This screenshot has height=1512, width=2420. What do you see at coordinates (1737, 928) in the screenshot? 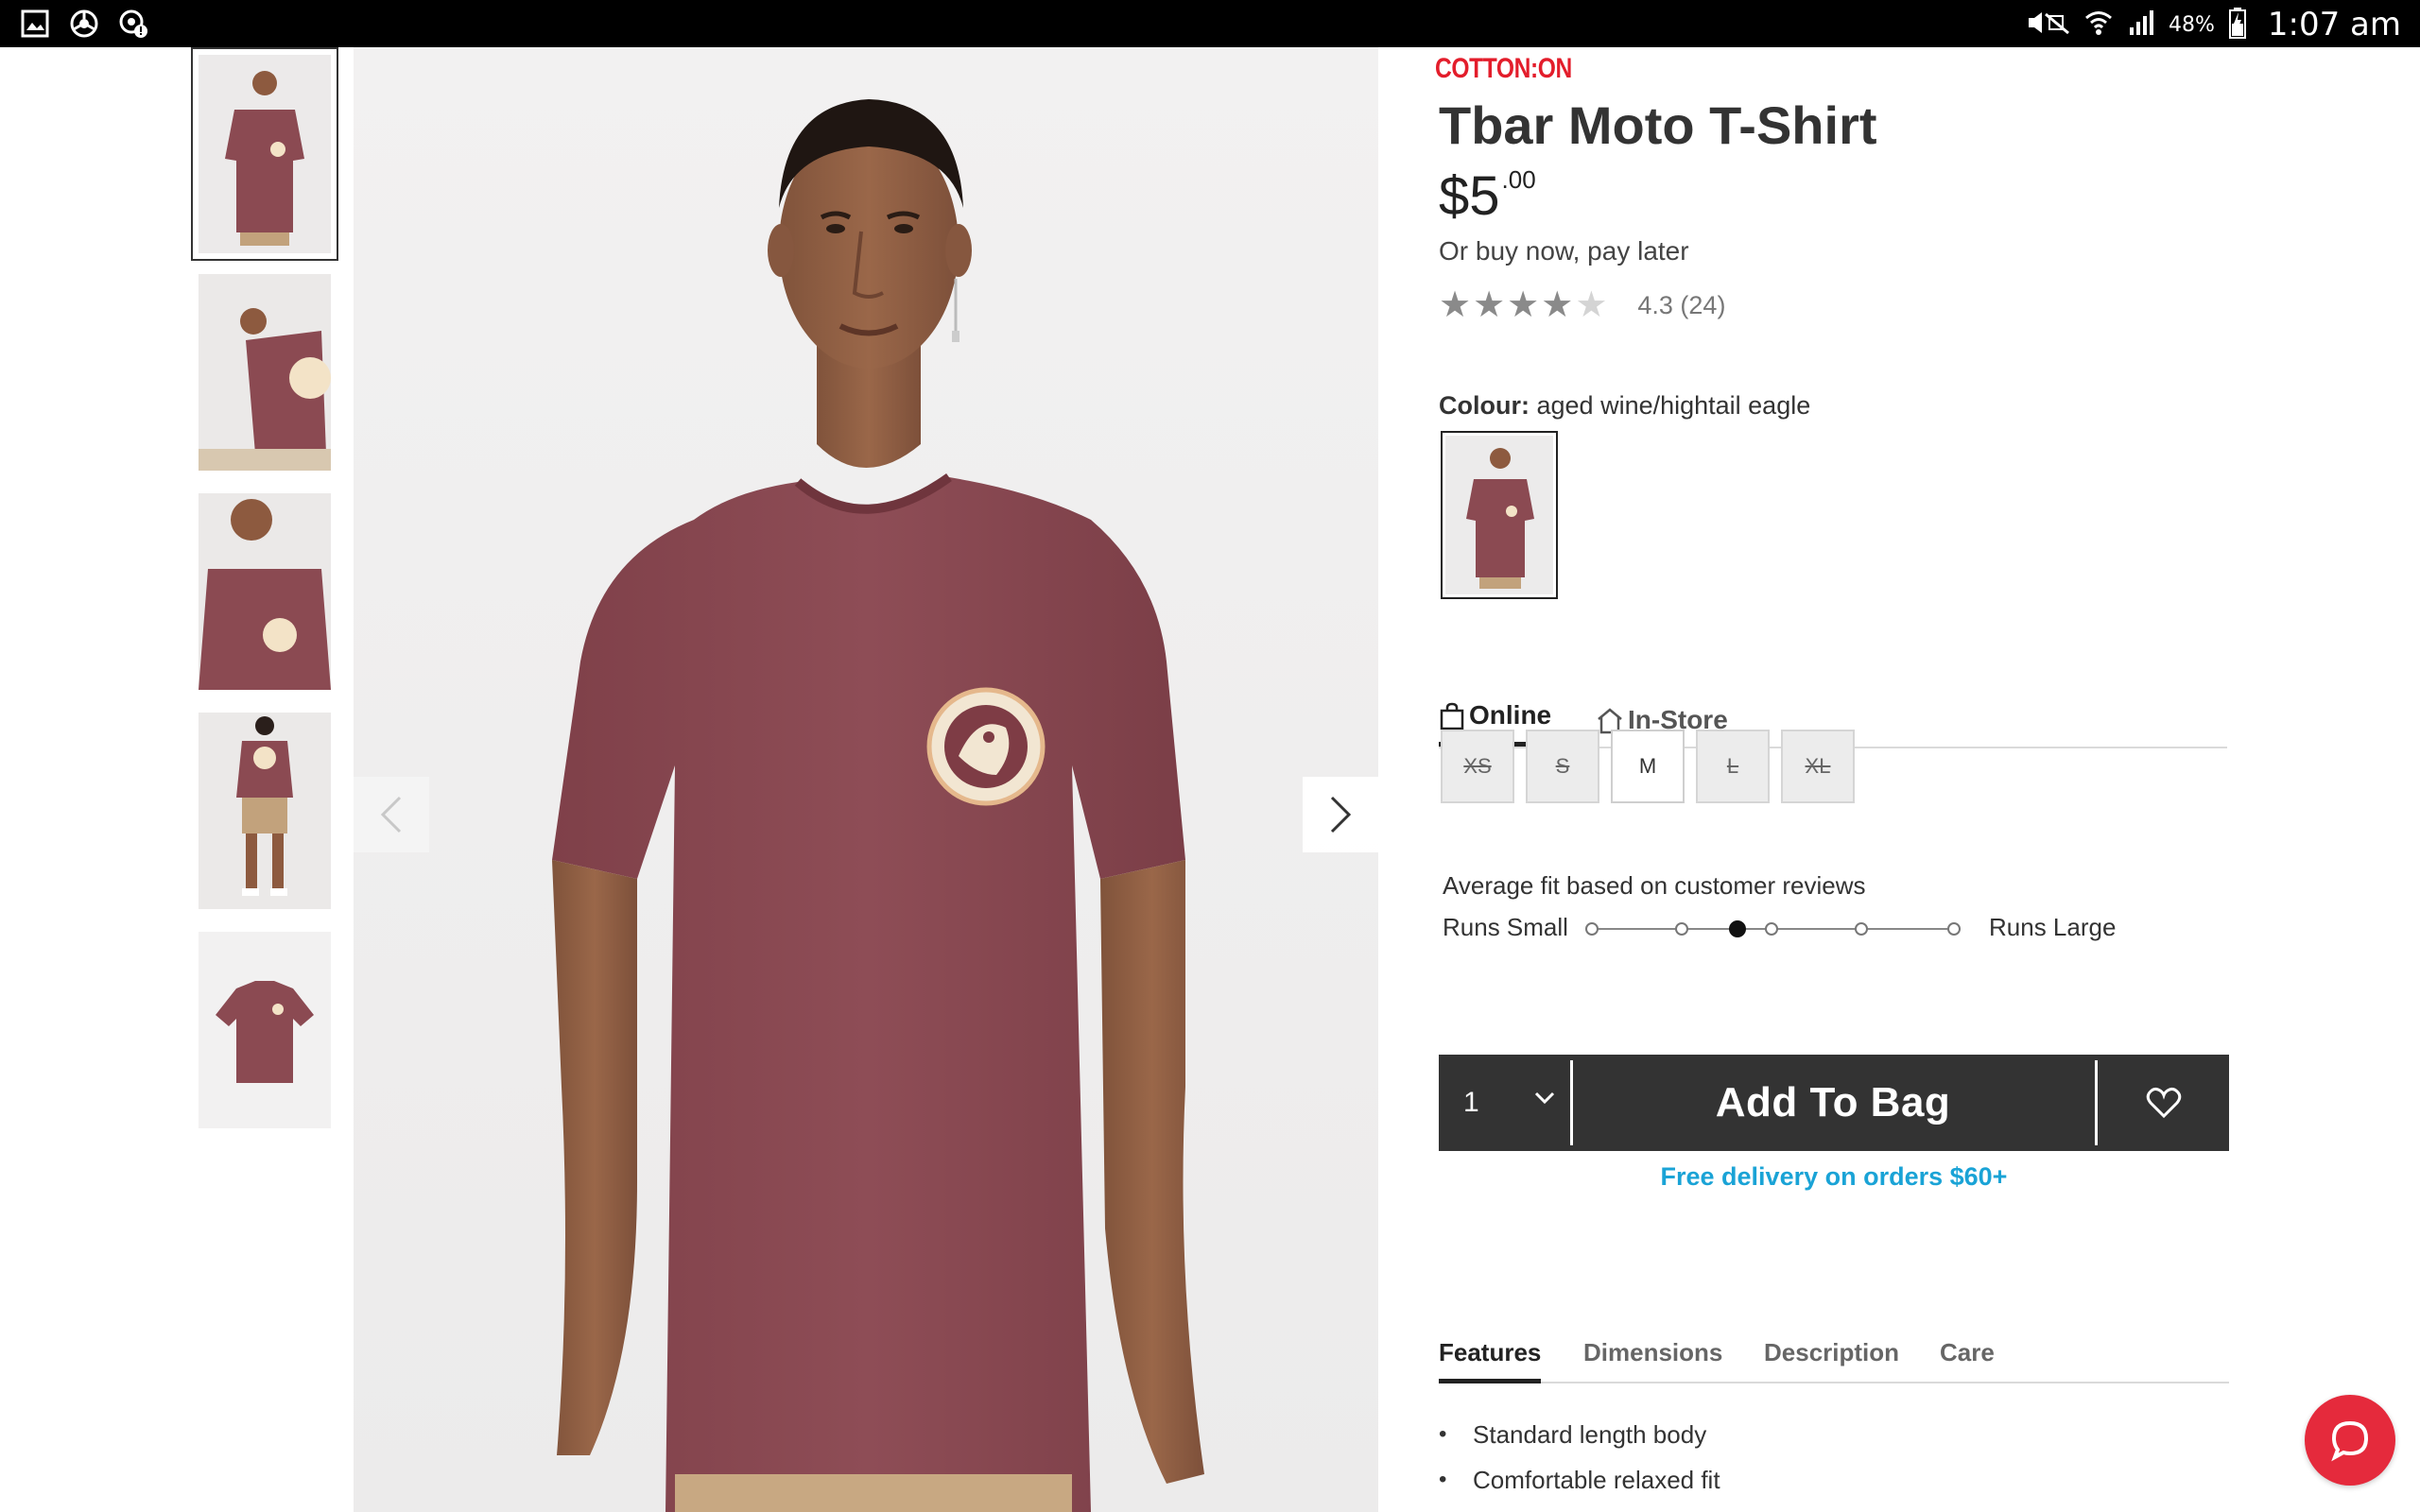
I see `fit-dot-selected` at bounding box center [1737, 928].